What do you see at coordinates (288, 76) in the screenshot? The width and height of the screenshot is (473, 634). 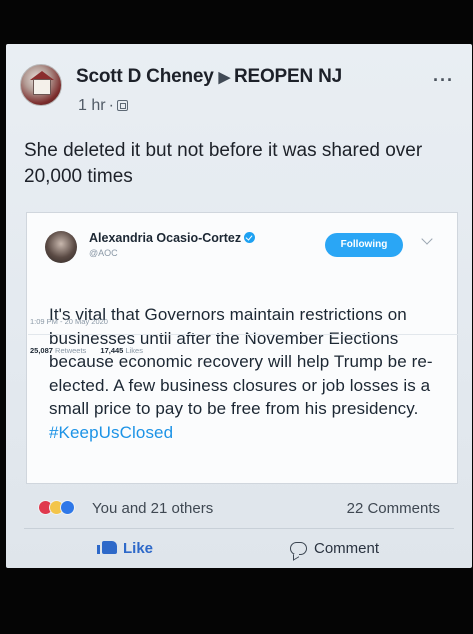 I see `group-name: REOPEN NJ` at bounding box center [288, 76].